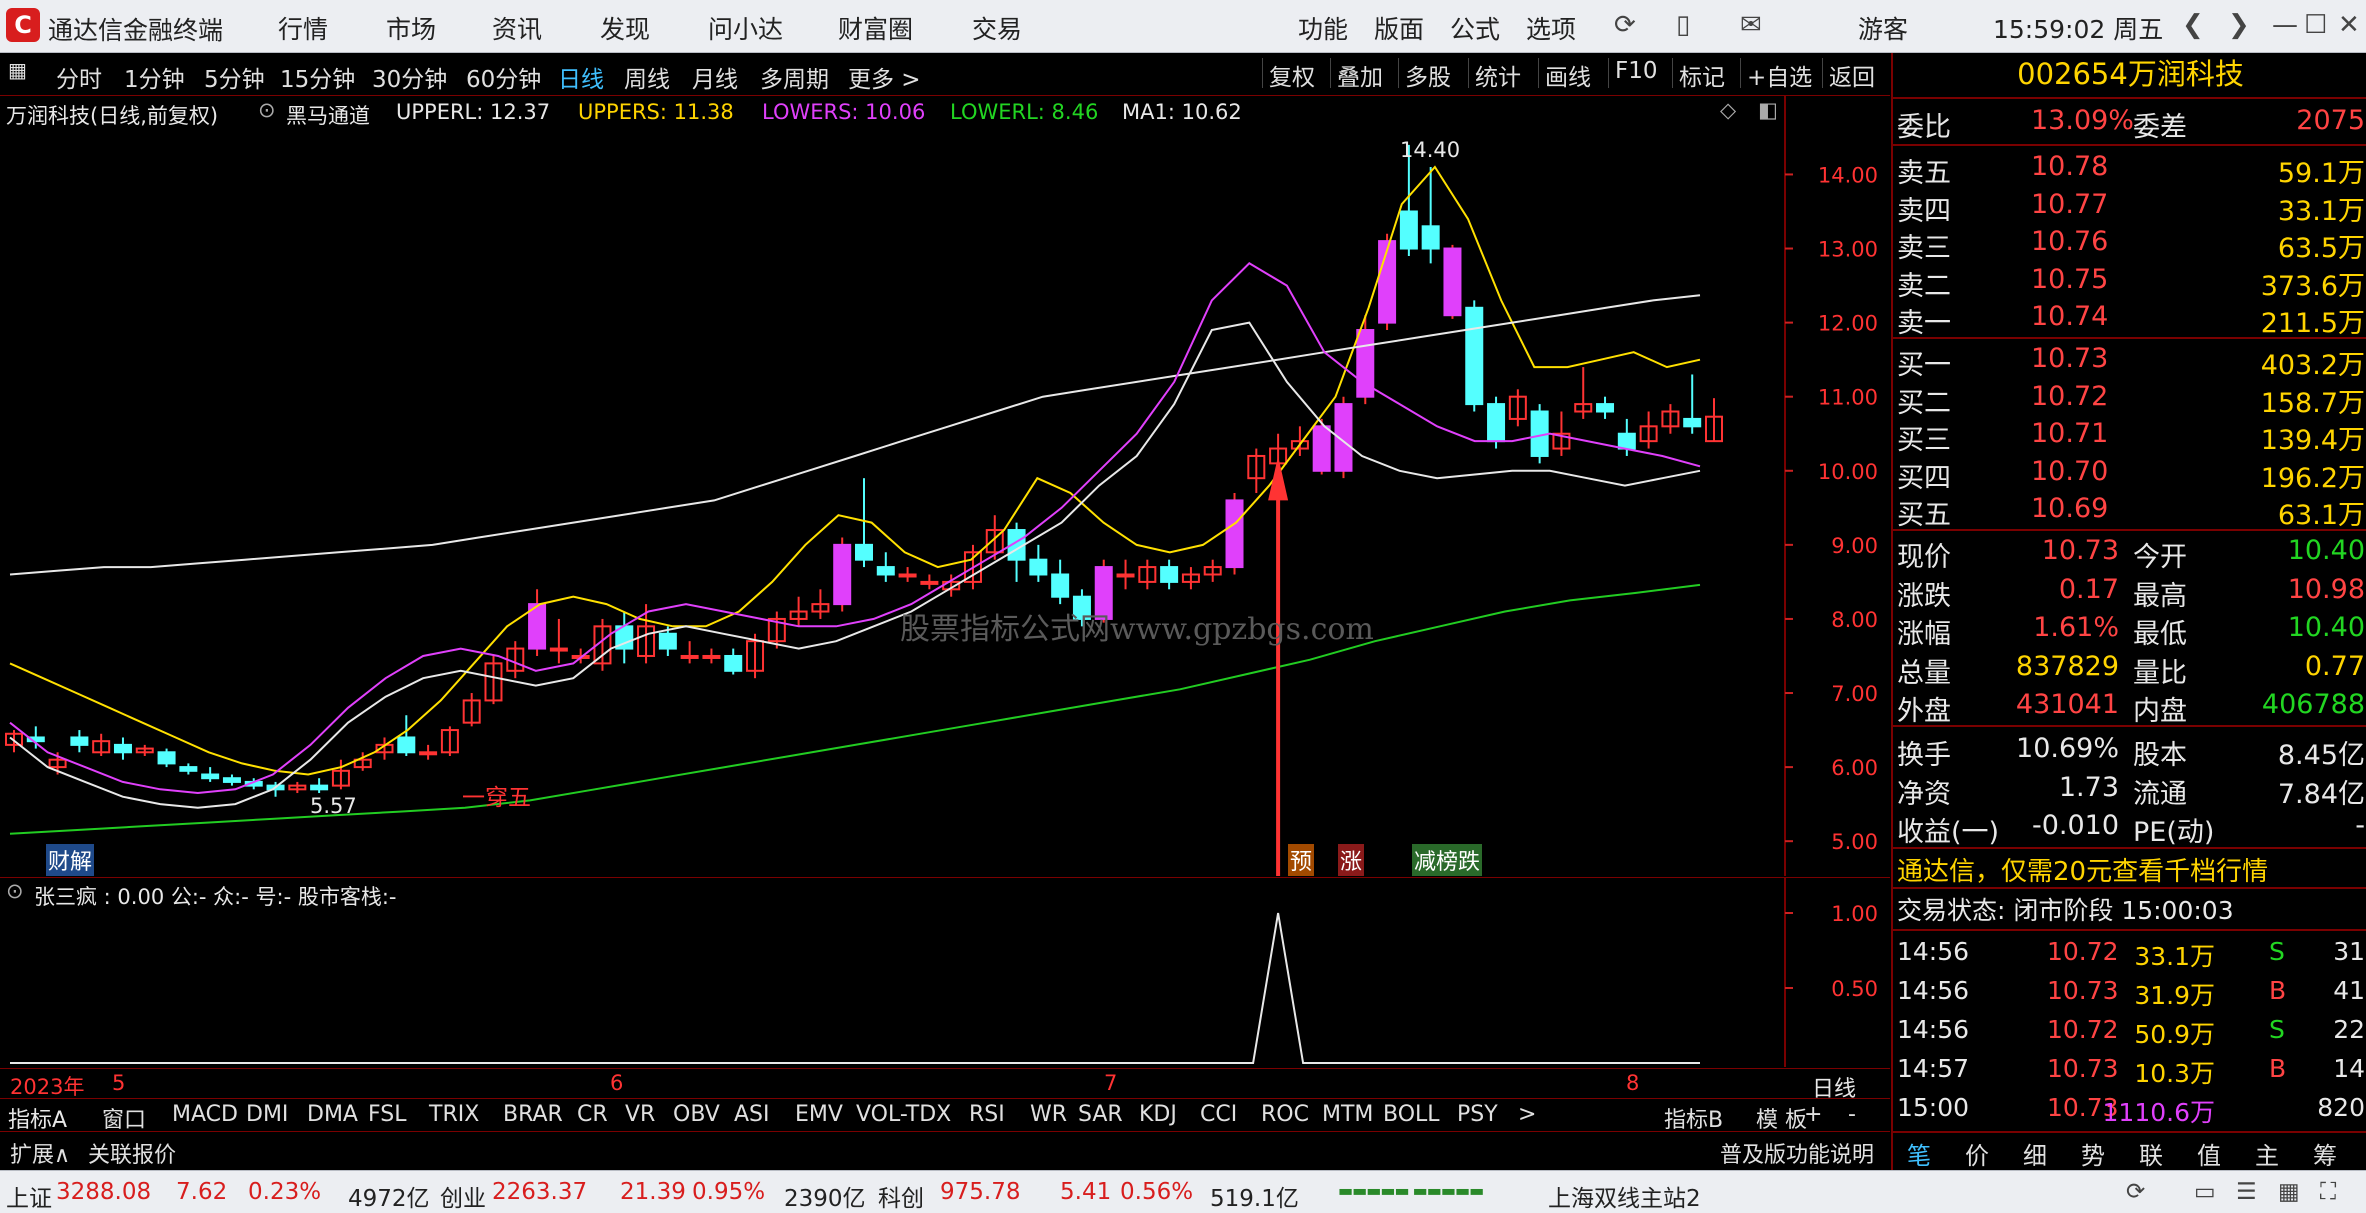 This screenshot has height=1213, width=2366. I want to click on ind-tab-dmi: DMI, so click(267, 1114).